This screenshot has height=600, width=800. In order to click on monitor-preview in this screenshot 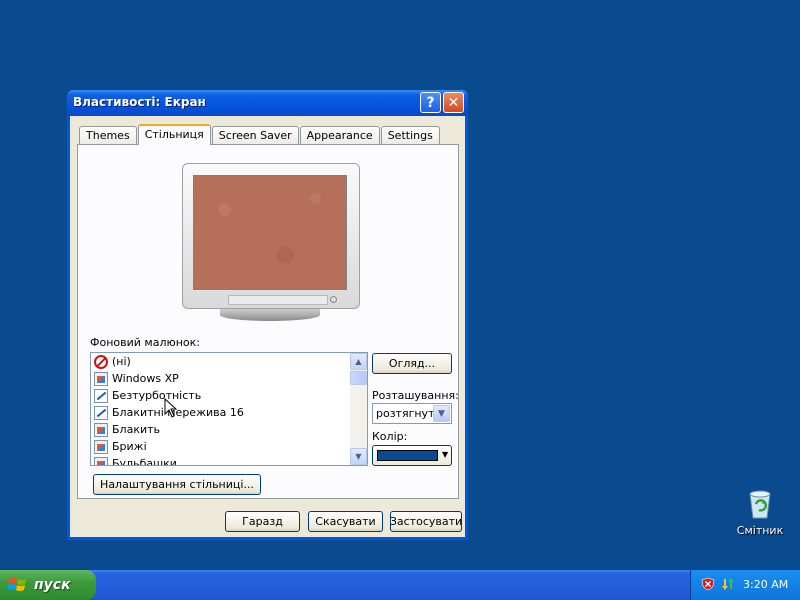, I will do `click(272, 243)`.